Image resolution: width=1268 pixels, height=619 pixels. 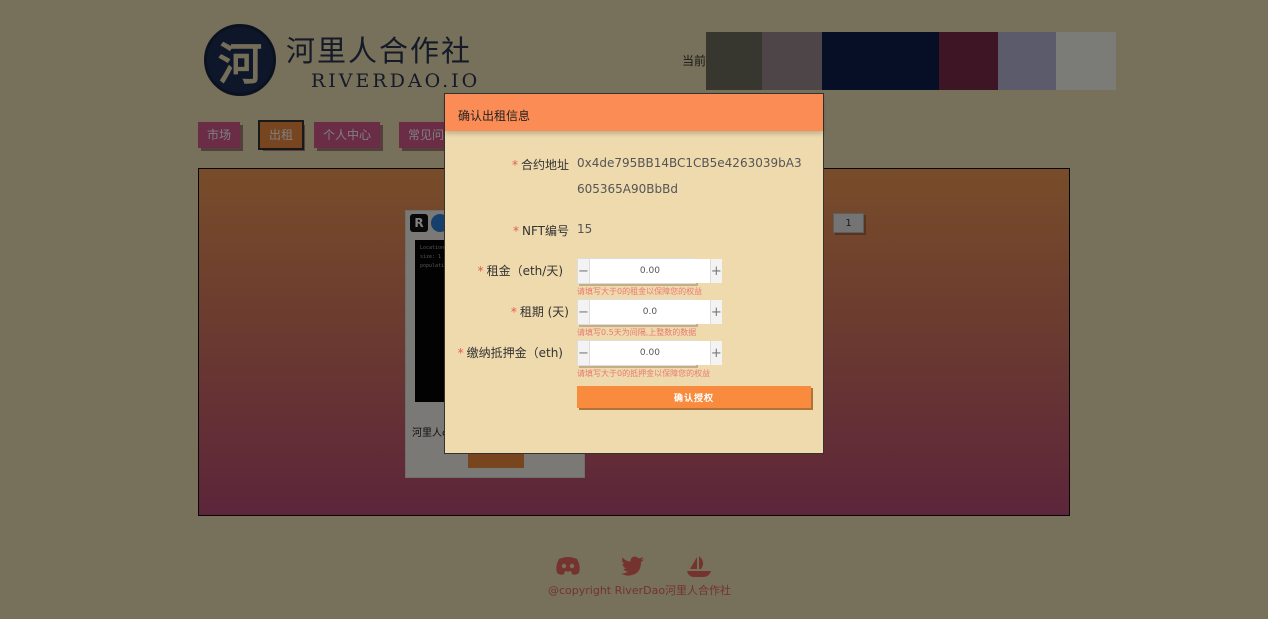 I want to click on rent-period-stepper: − +, so click(x=649, y=312).